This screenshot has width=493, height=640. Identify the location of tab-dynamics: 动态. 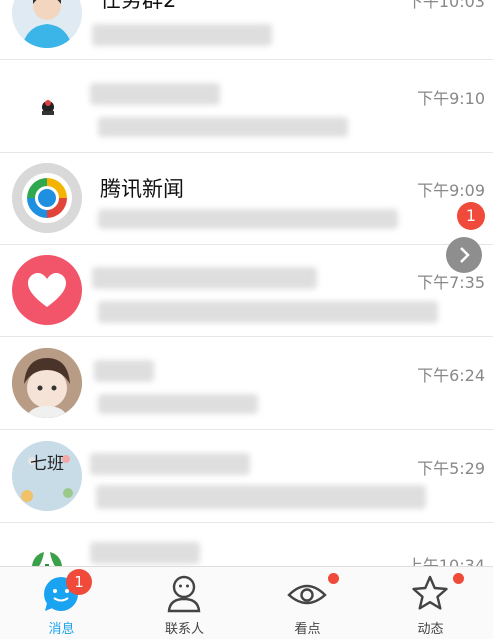
(430, 603).